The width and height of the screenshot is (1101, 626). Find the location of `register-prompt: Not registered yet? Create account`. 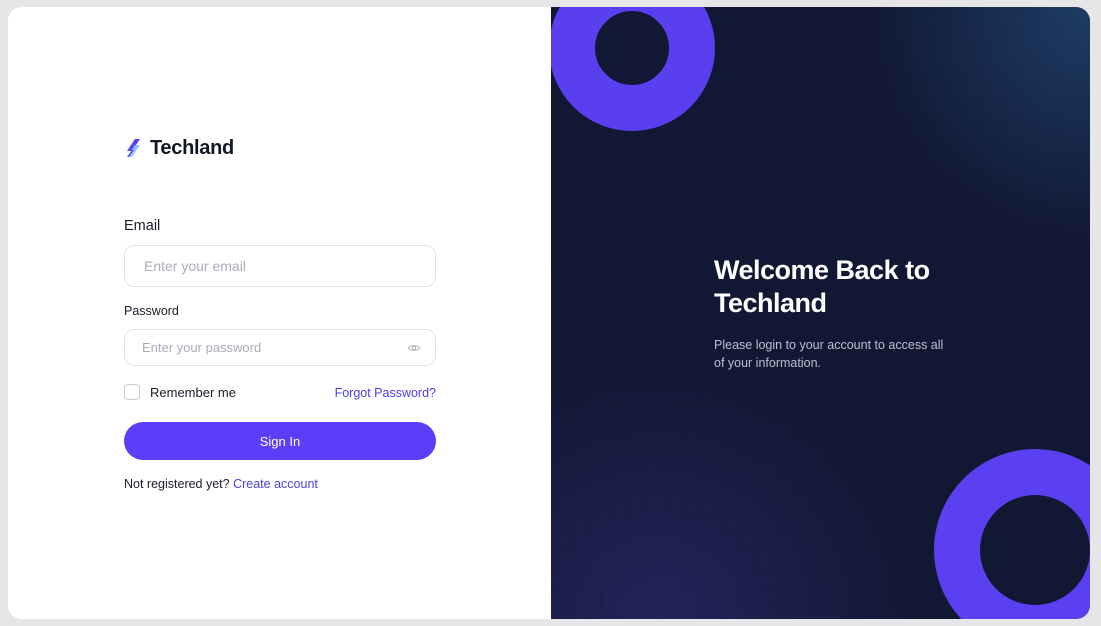

register-prompt: Not registered yet? Create account is located at coordinates (221, 484).